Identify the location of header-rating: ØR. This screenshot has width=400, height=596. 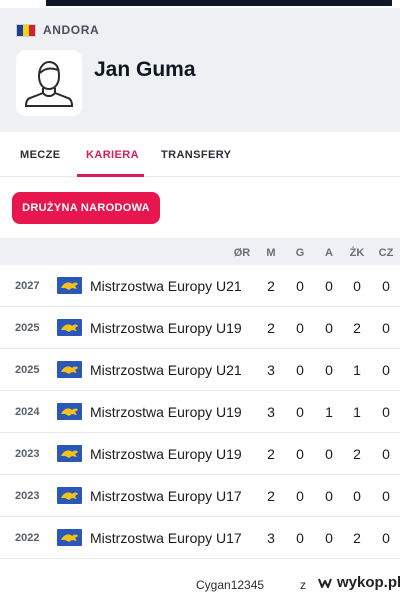
(242, 253).